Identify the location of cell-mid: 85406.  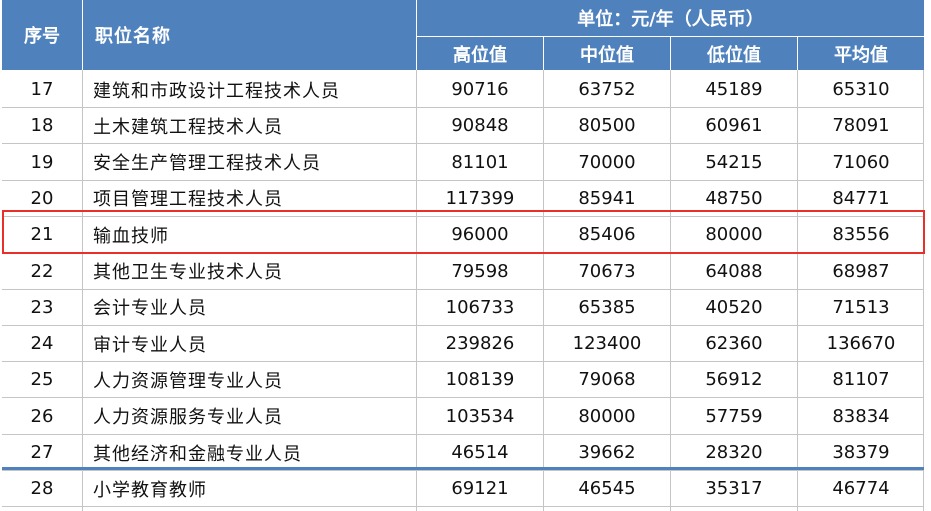
(607, 235).